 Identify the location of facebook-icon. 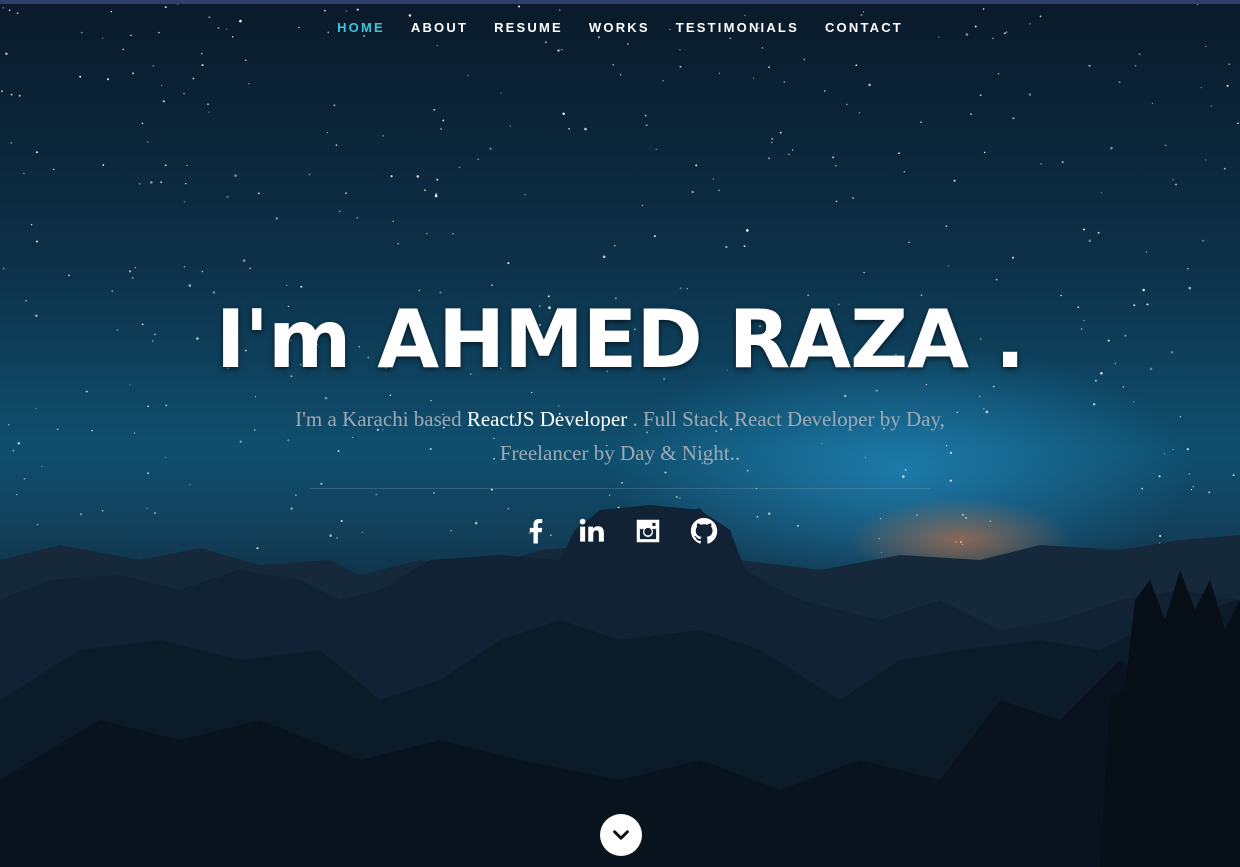
(536, 531).